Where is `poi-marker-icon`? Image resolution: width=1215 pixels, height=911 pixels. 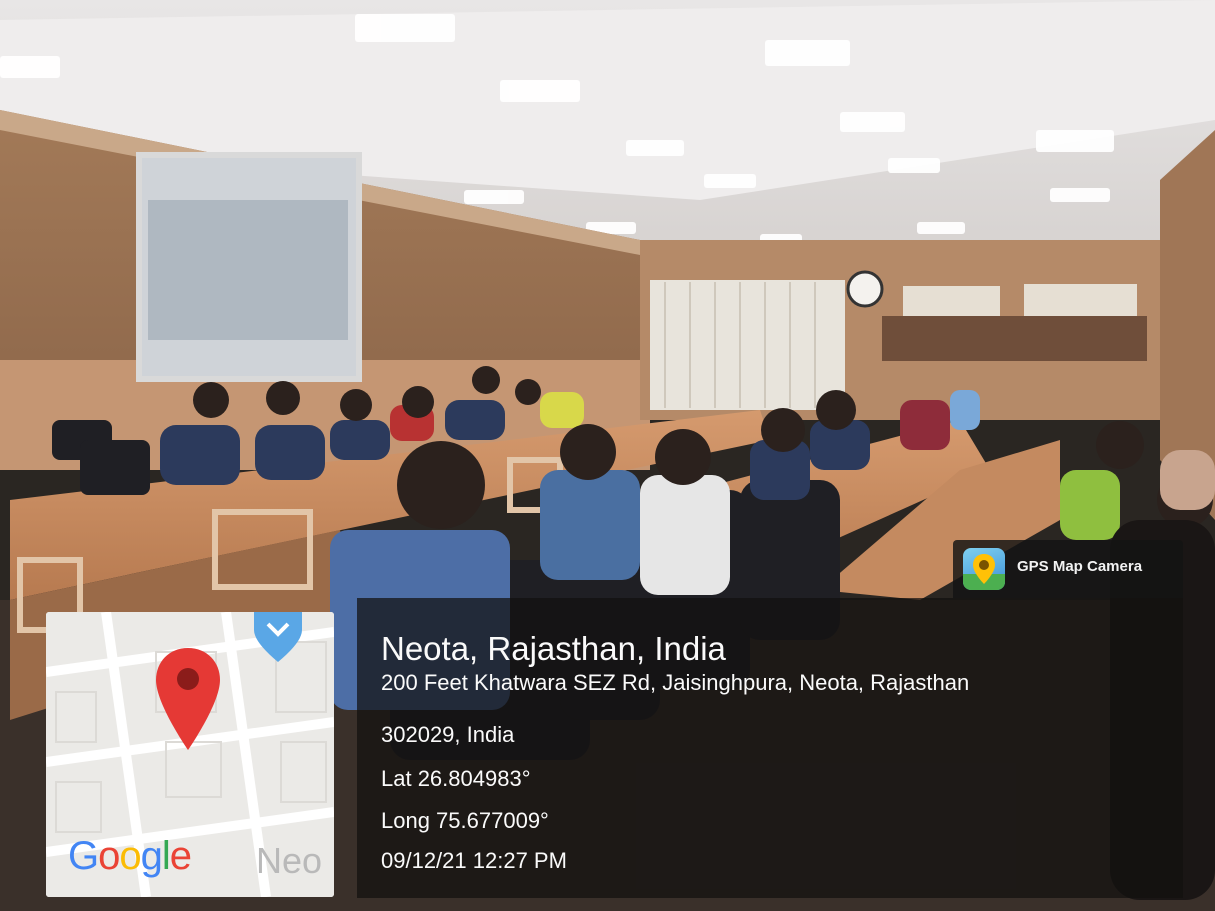 poi-marker-icon is located at coordinates (278, 637).